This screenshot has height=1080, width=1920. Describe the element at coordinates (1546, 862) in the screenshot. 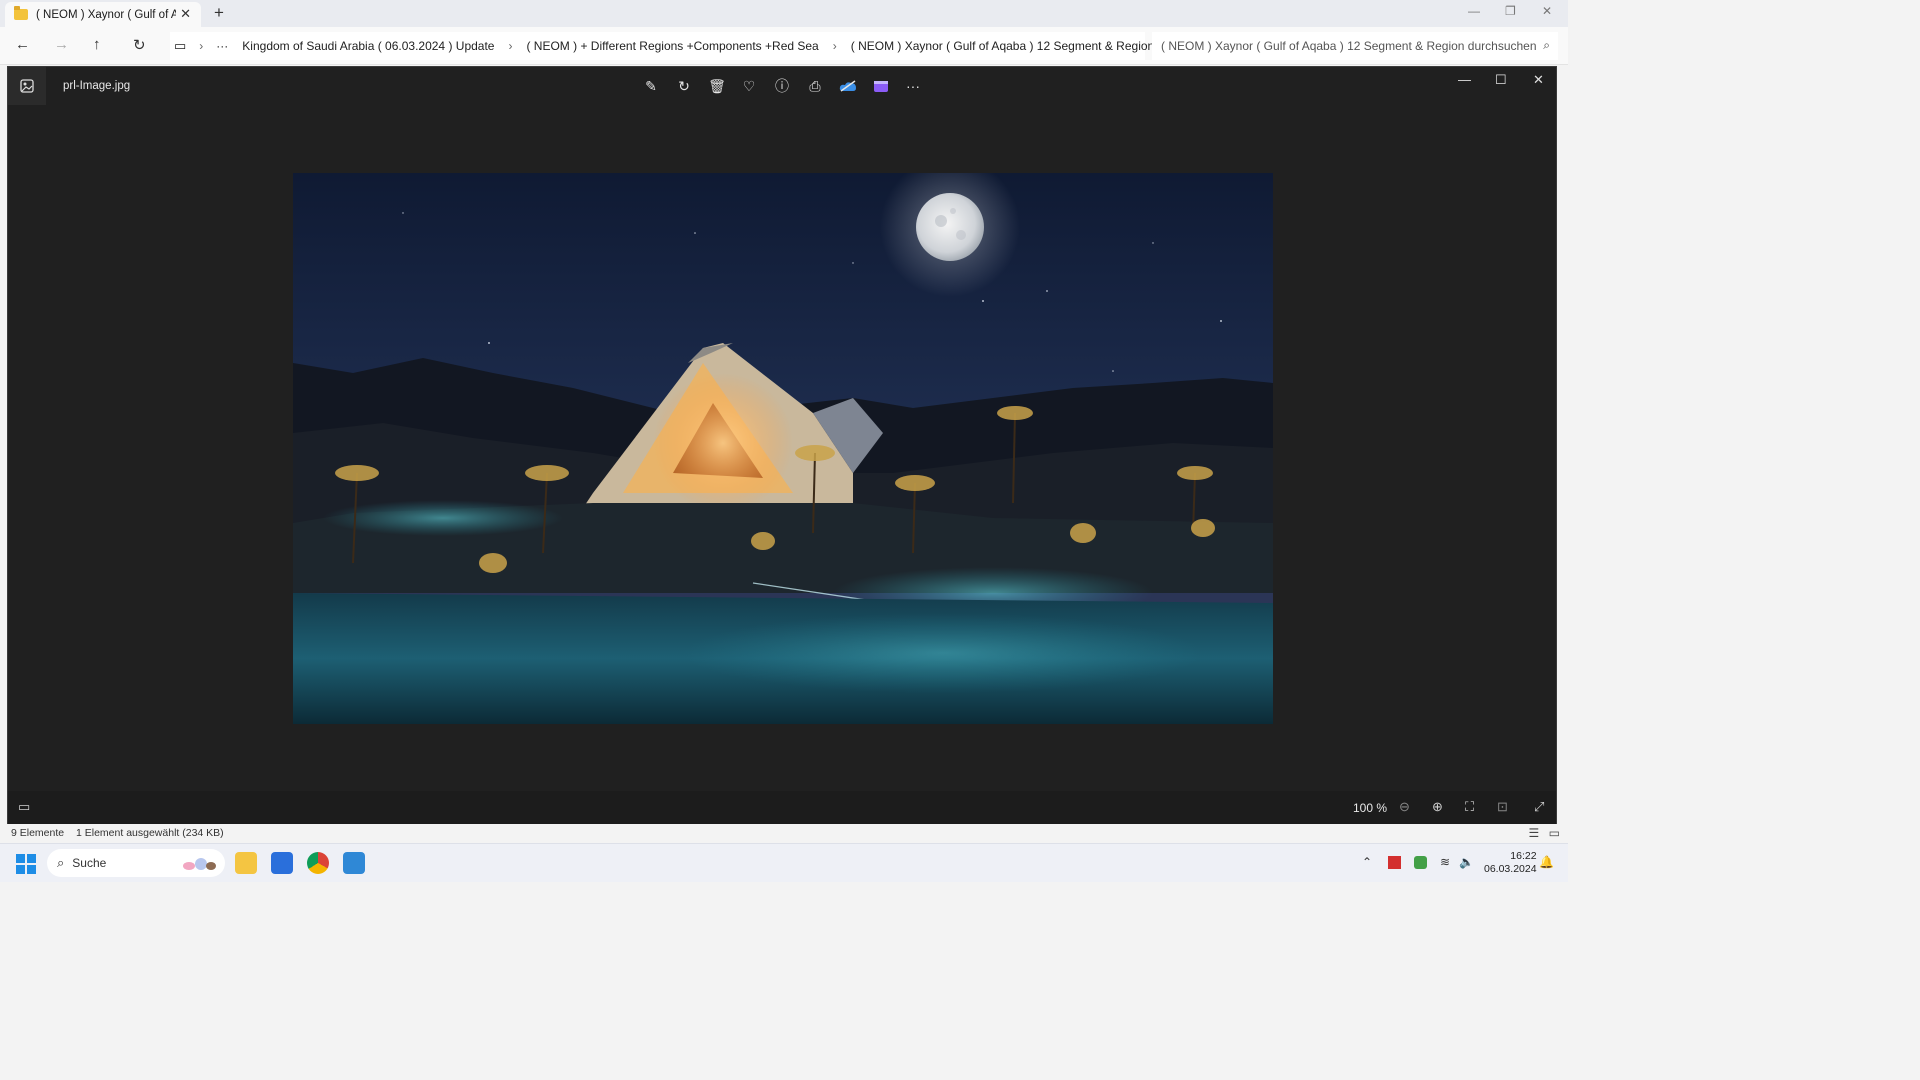

I see `notification-bell-icon: 🔔` at that location.